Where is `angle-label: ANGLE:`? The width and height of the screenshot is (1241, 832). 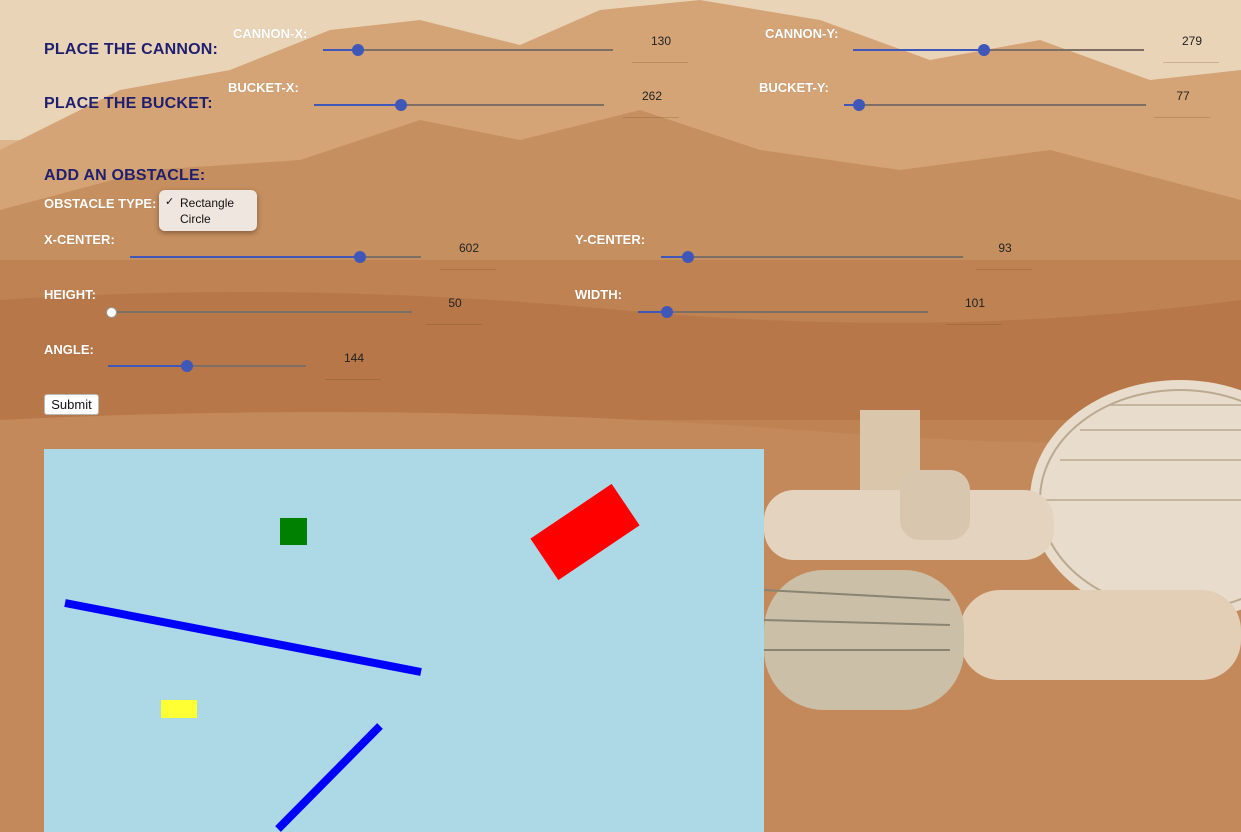 angle-label: ANGLE: is located at coordinates (69, 349).